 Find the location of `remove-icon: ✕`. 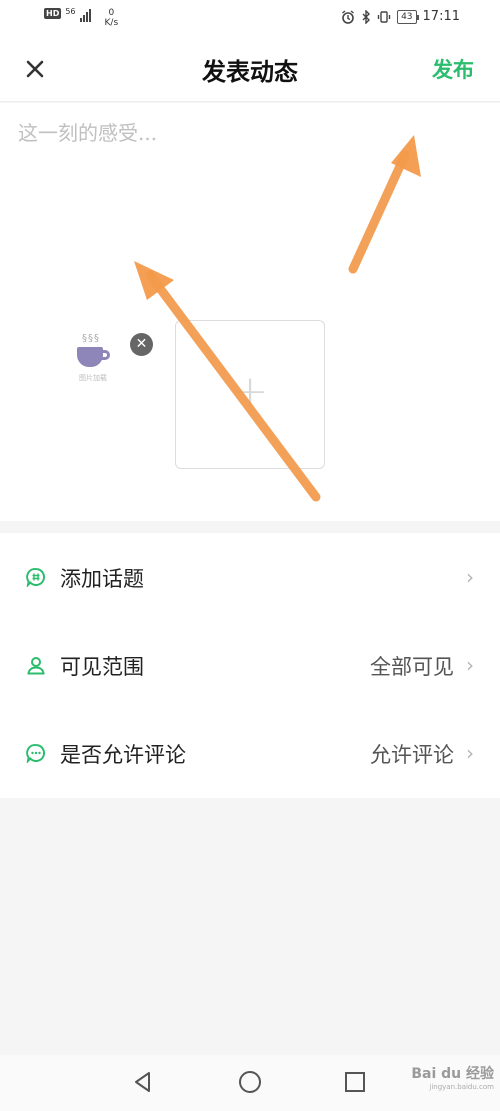

remove-icon: ✕ is located at coordinates (141, 344).